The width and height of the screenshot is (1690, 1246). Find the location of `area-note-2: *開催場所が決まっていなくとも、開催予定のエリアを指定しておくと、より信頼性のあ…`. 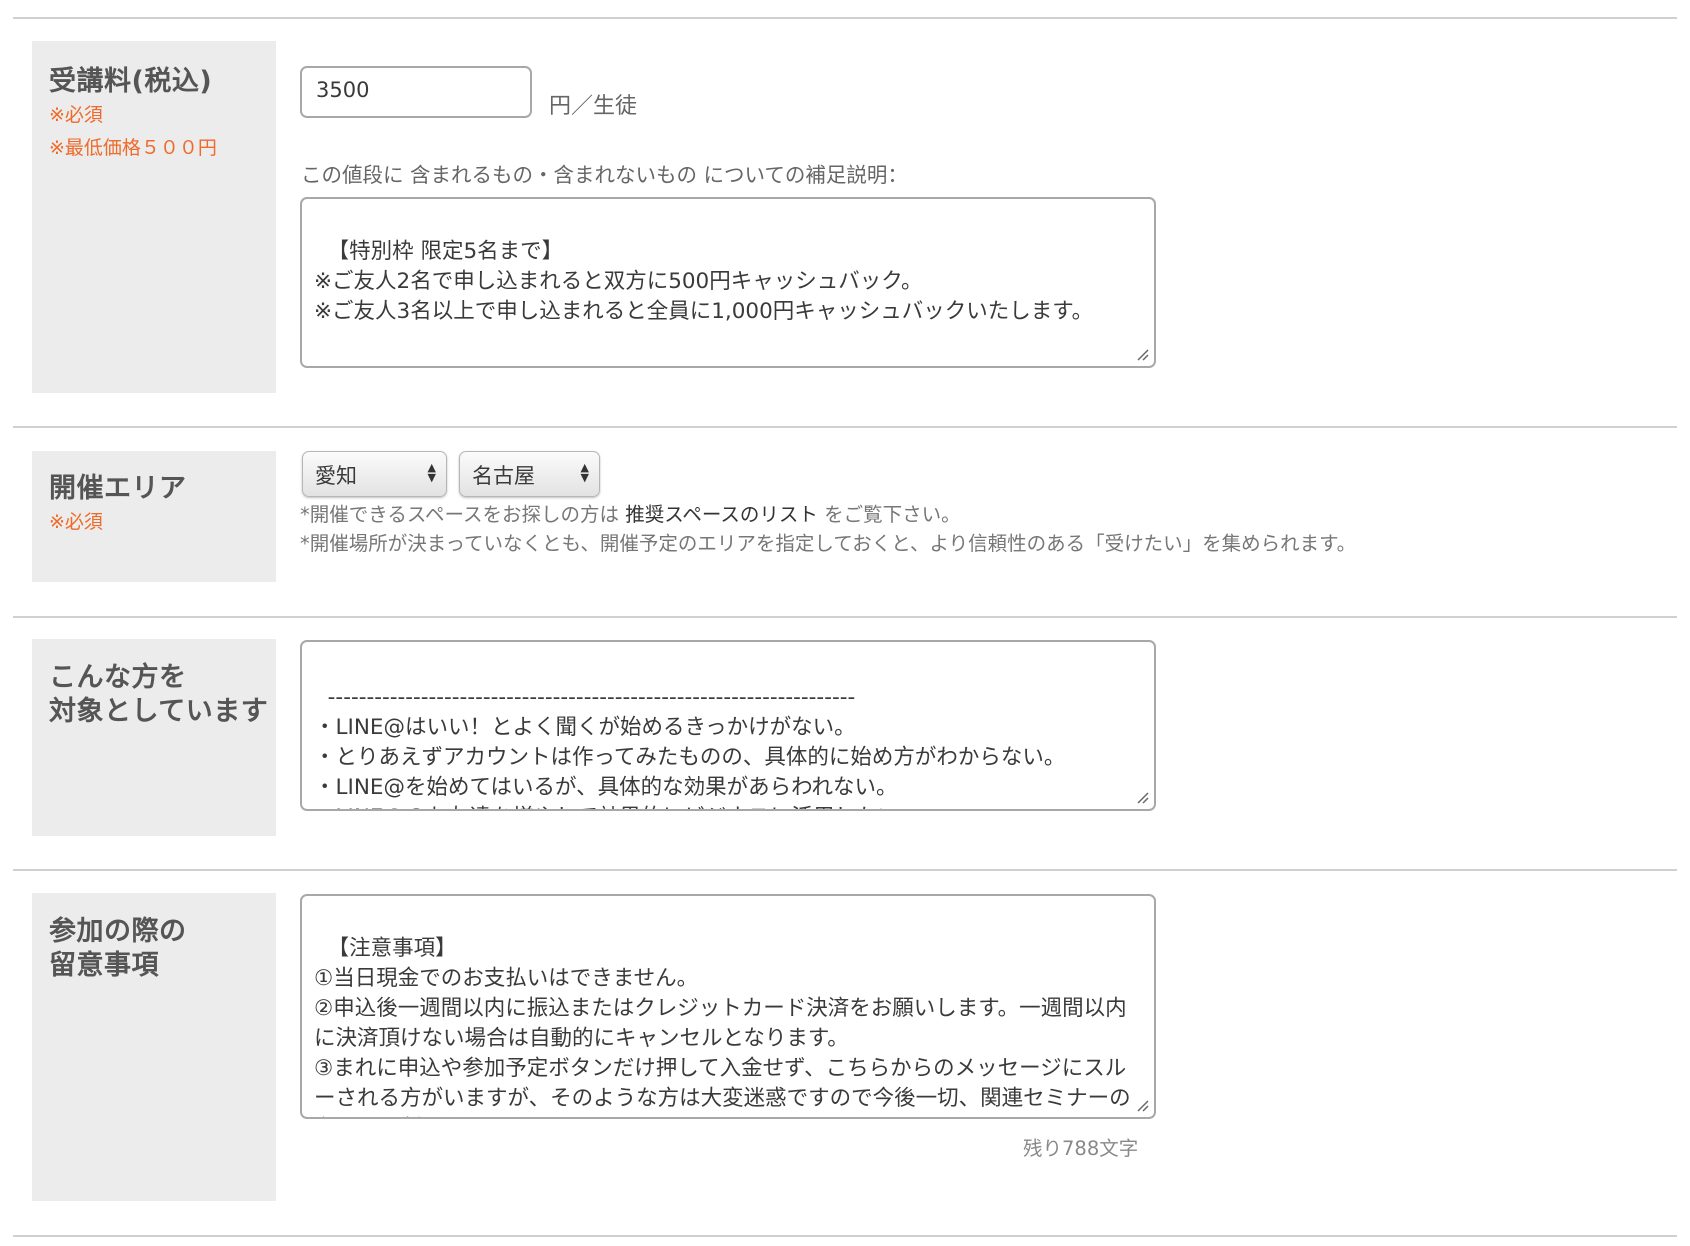

area-note-2: *開催場所が決まっていなくとも、開催予定のエリアを指定しておくと、より信頼性のあ… is located at coordinates (828, 543).